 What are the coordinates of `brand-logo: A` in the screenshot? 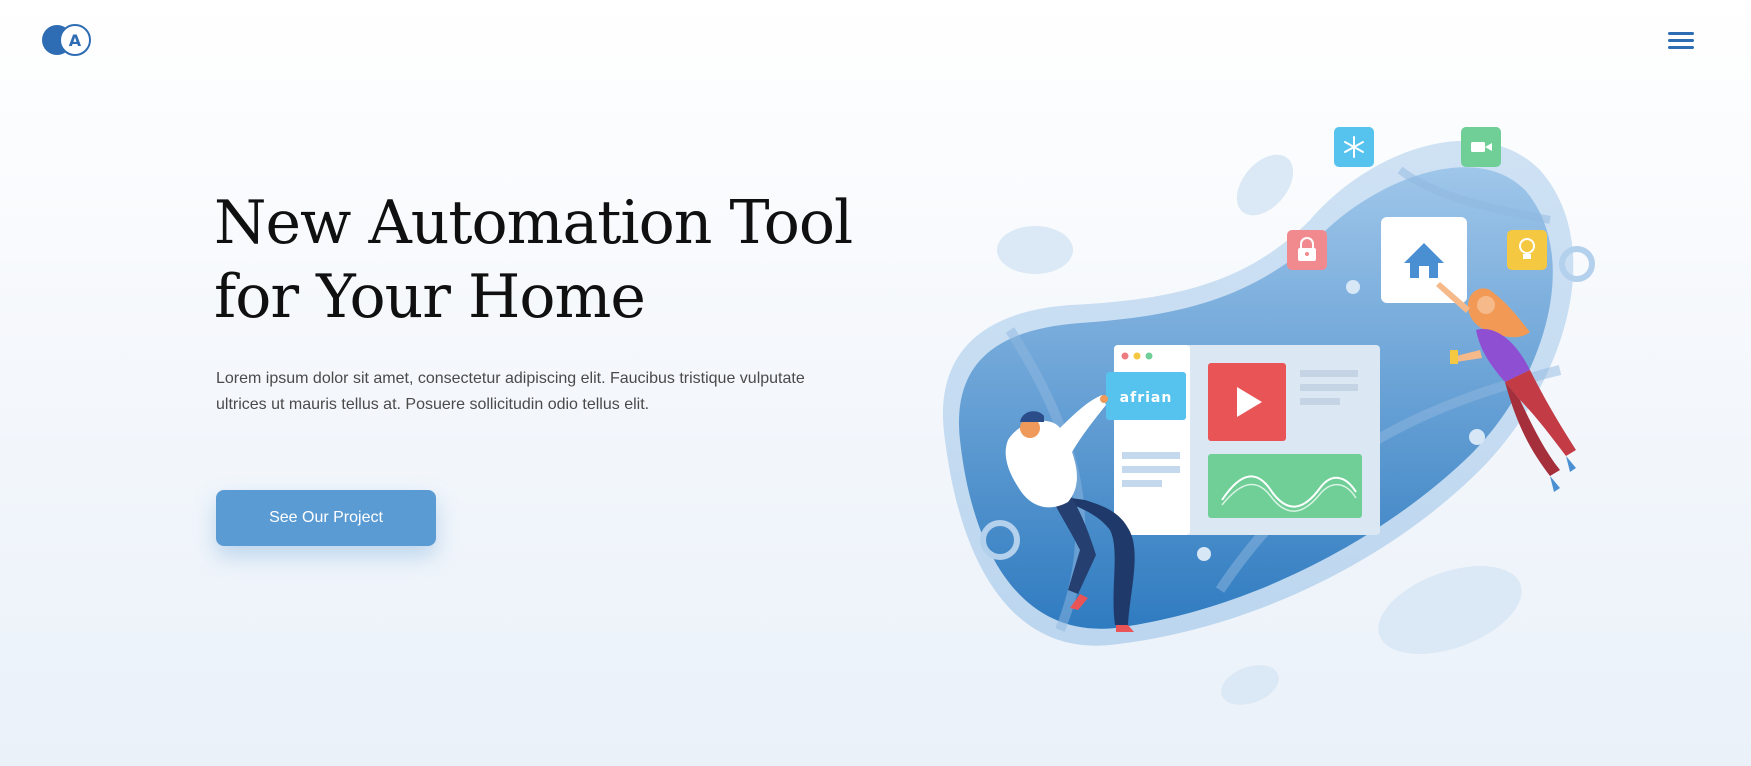 It's located at (67, 40).